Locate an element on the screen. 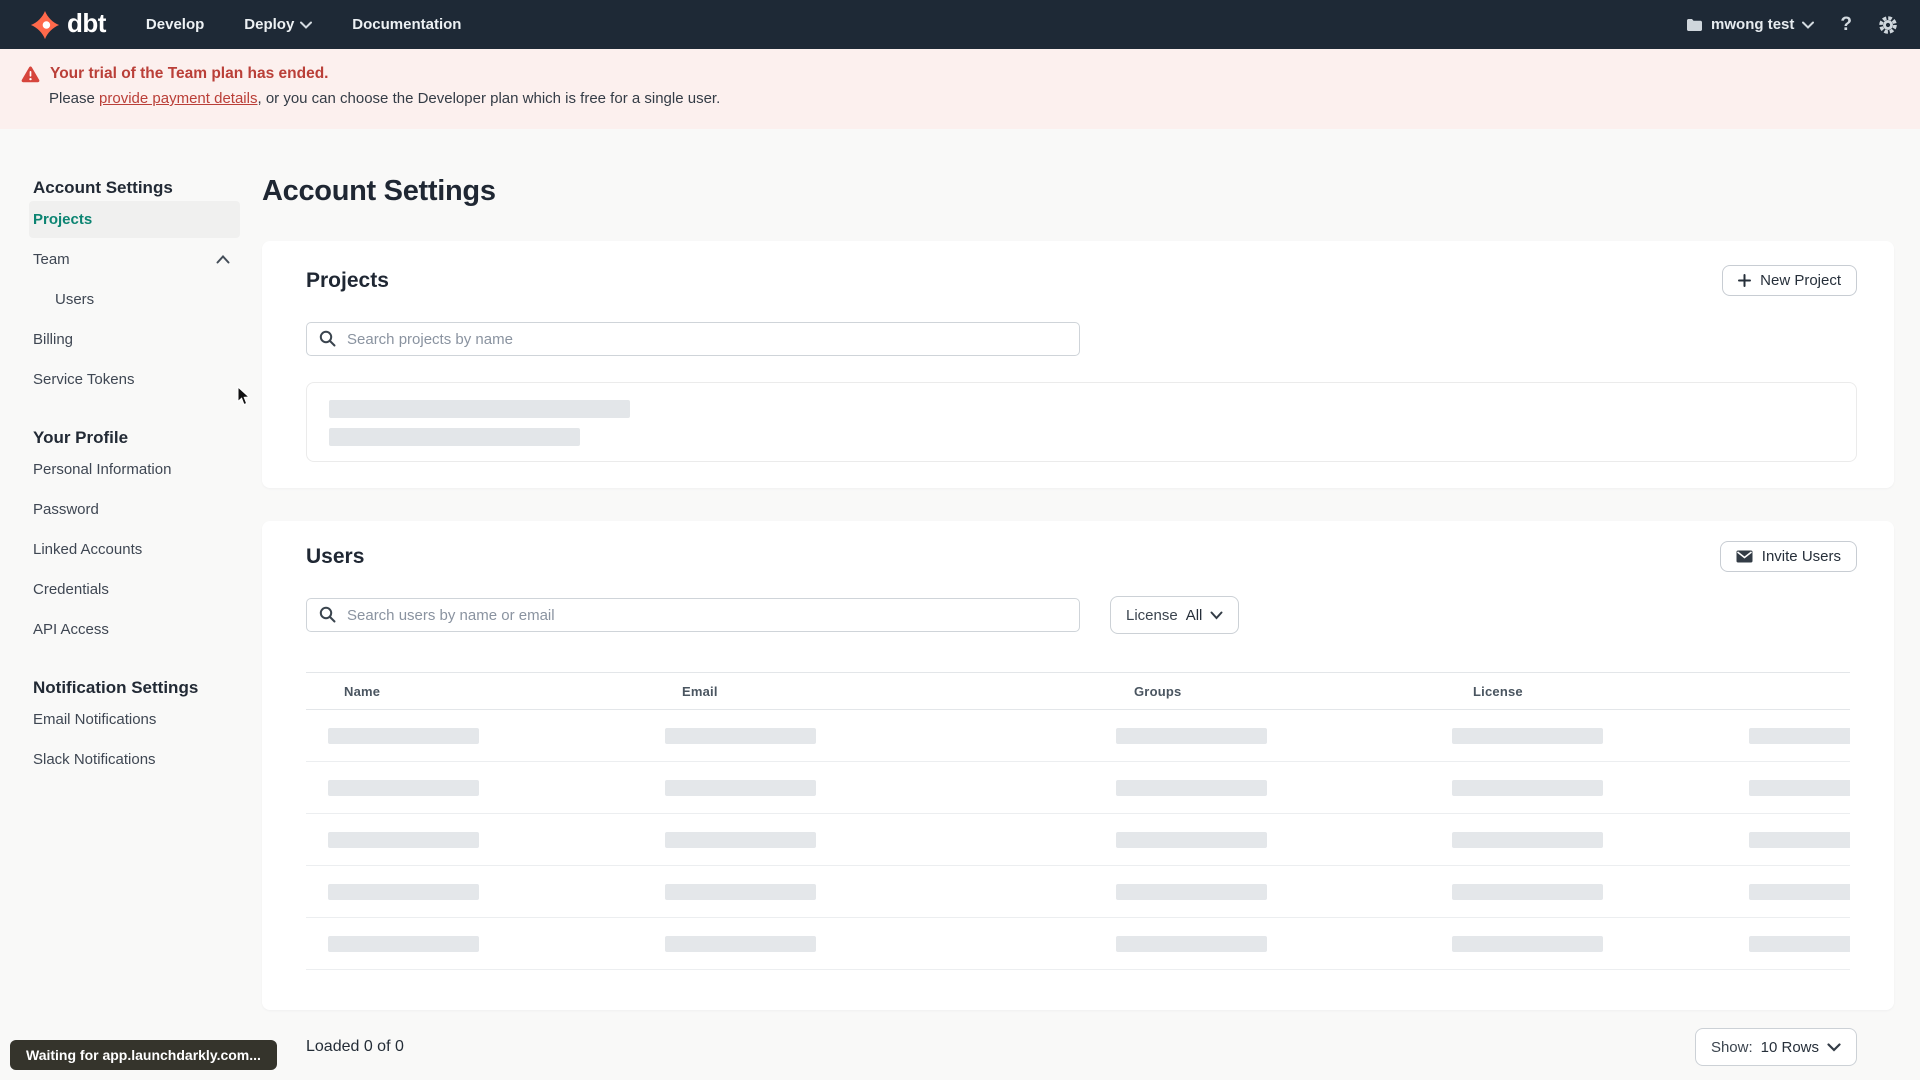 This screenshot has width=1920, height=1080. new-project-button: New Project is located at coordinates (1789, 280).